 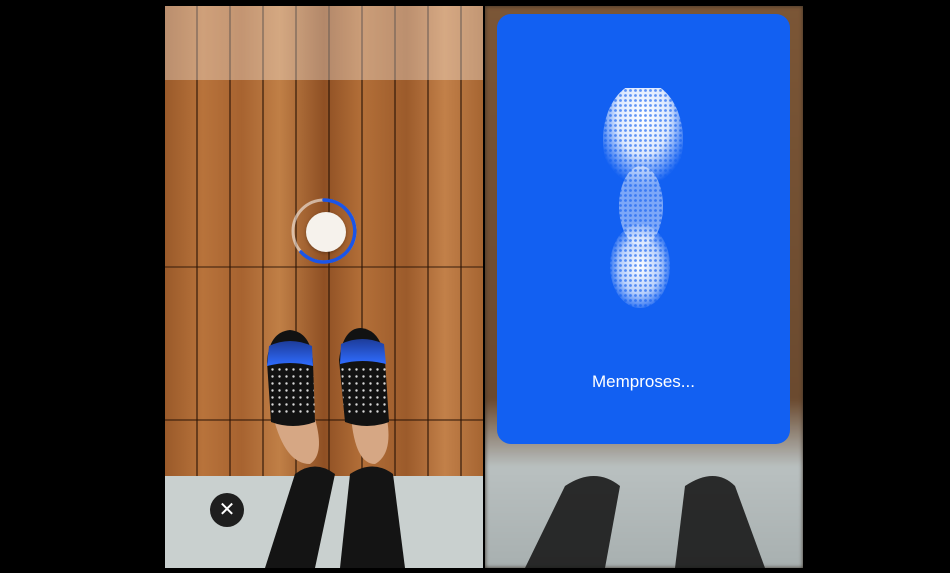 I want to click on close-icon: ✕, so click(x=227, y=510).